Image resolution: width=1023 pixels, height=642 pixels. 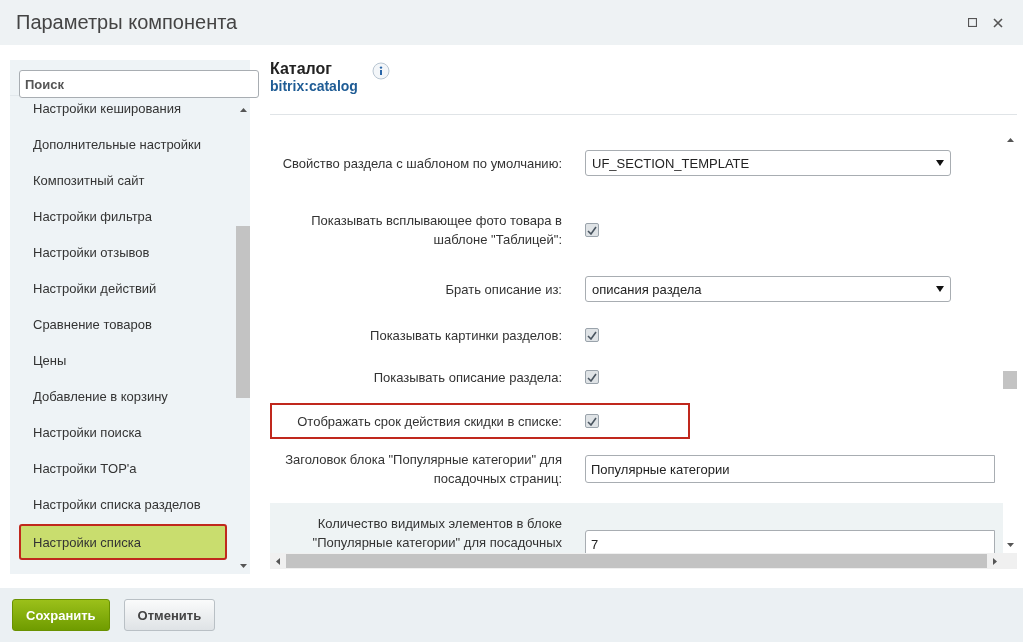 I want to click on search-field: Поиск, so click(x=139, y=84).